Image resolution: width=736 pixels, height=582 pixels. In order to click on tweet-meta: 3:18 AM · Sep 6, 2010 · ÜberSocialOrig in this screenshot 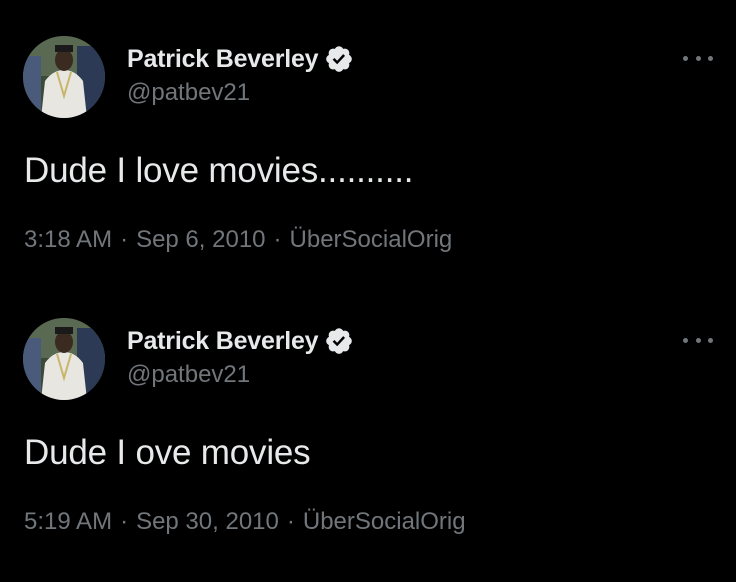, I will do `click(238, 240)`.